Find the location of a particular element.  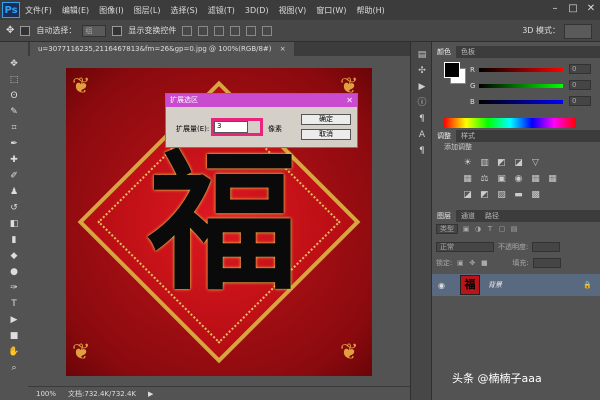

filter-adjust-icon: ◑ is located at coordinates (478, 229).